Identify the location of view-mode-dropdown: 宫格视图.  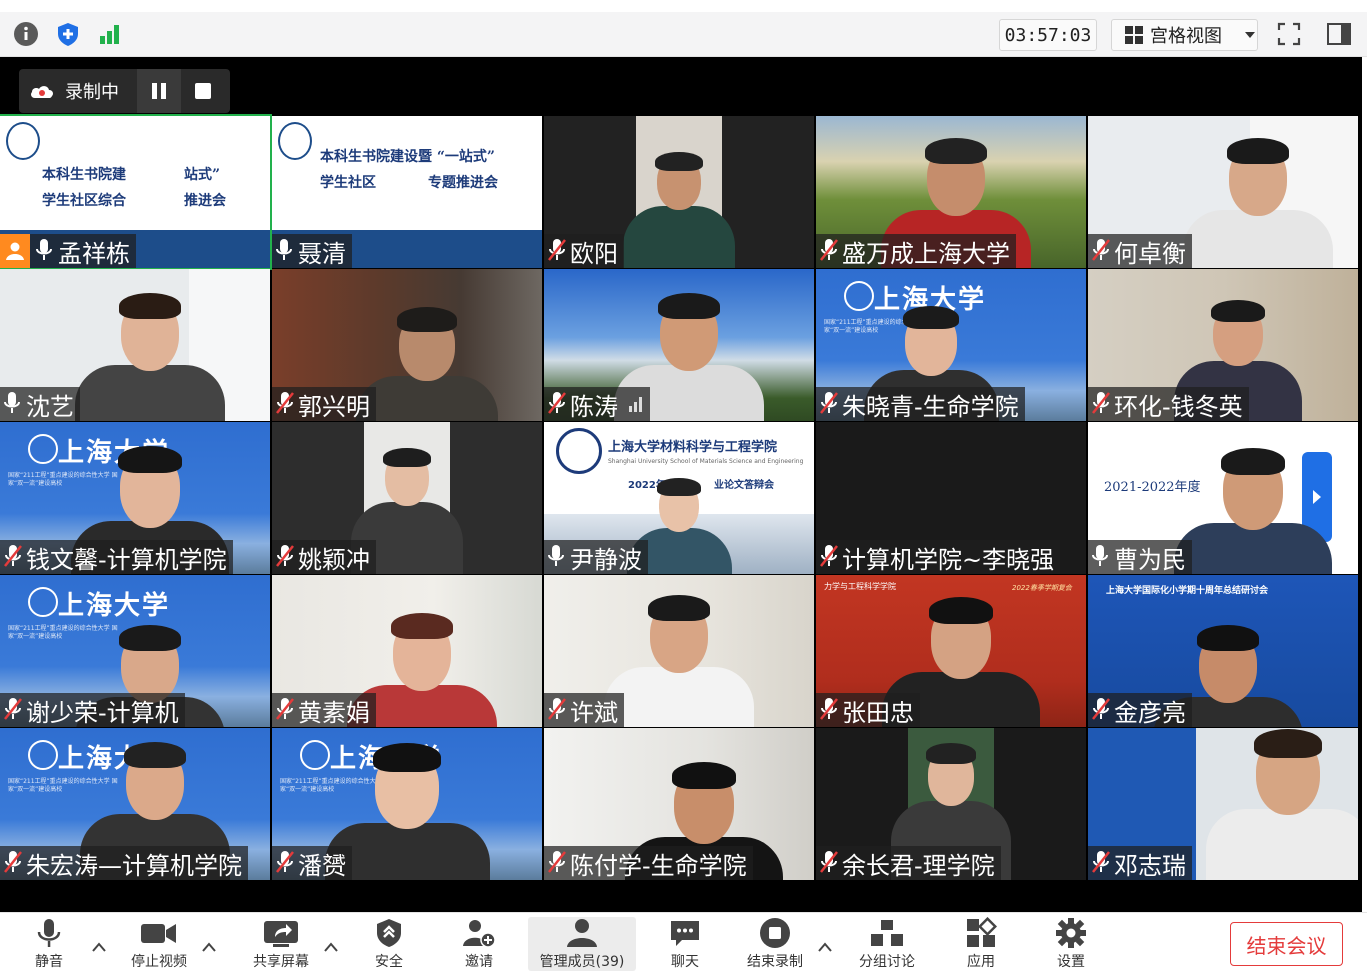
(1184, 35).